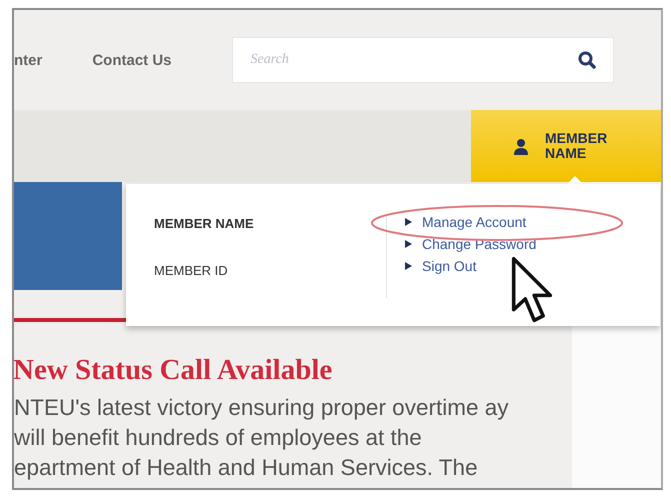 Image resolution: width=671 pixels, height=497 pixels. I want to click on member-id: MEMBER ID, so click(191, 270).